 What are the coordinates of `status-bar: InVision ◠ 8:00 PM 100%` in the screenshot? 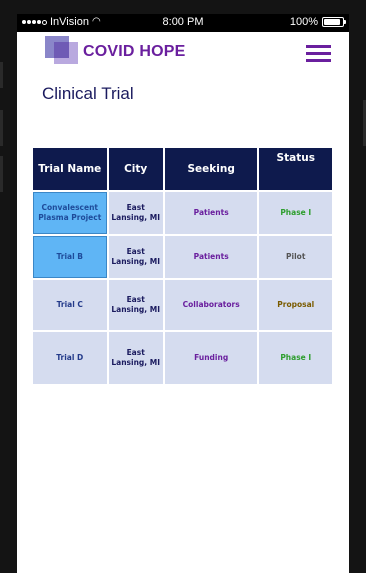 It's located at (183, 23).